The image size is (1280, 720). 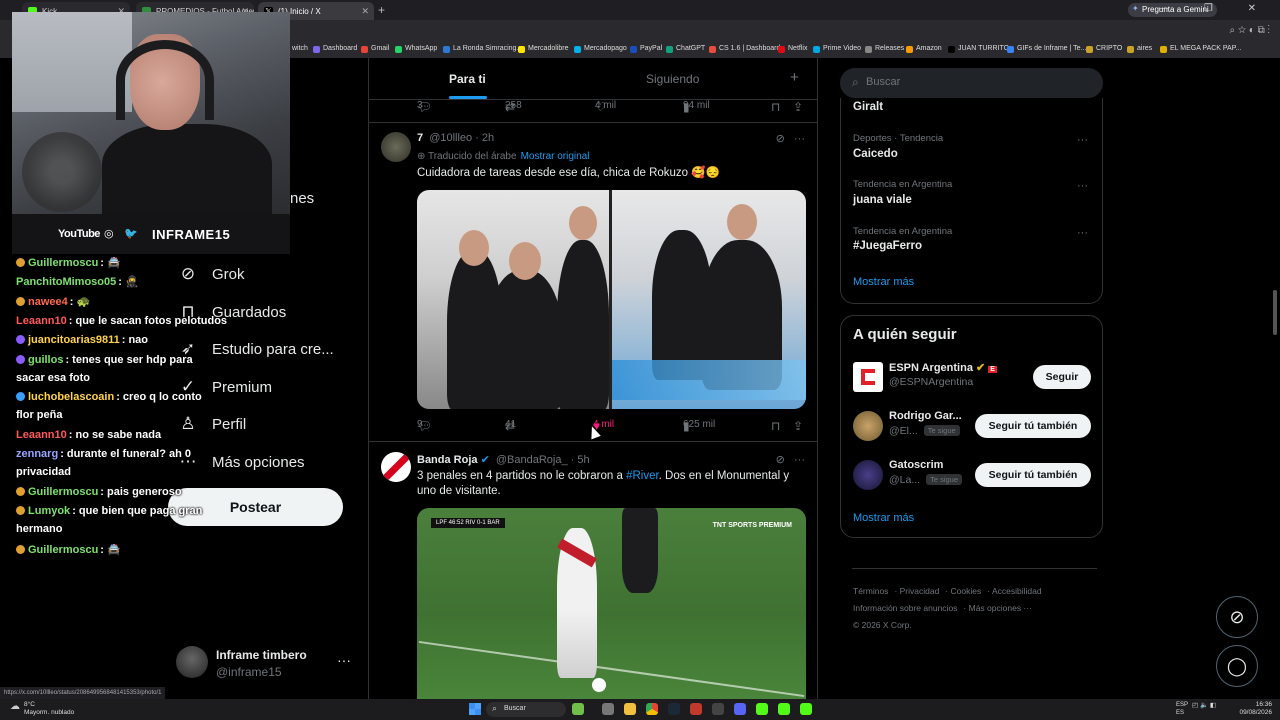 What do you see at coordinates (475, 709) in the screenshot?
I see `windows-start-icon` at bounding box center [475, 709].